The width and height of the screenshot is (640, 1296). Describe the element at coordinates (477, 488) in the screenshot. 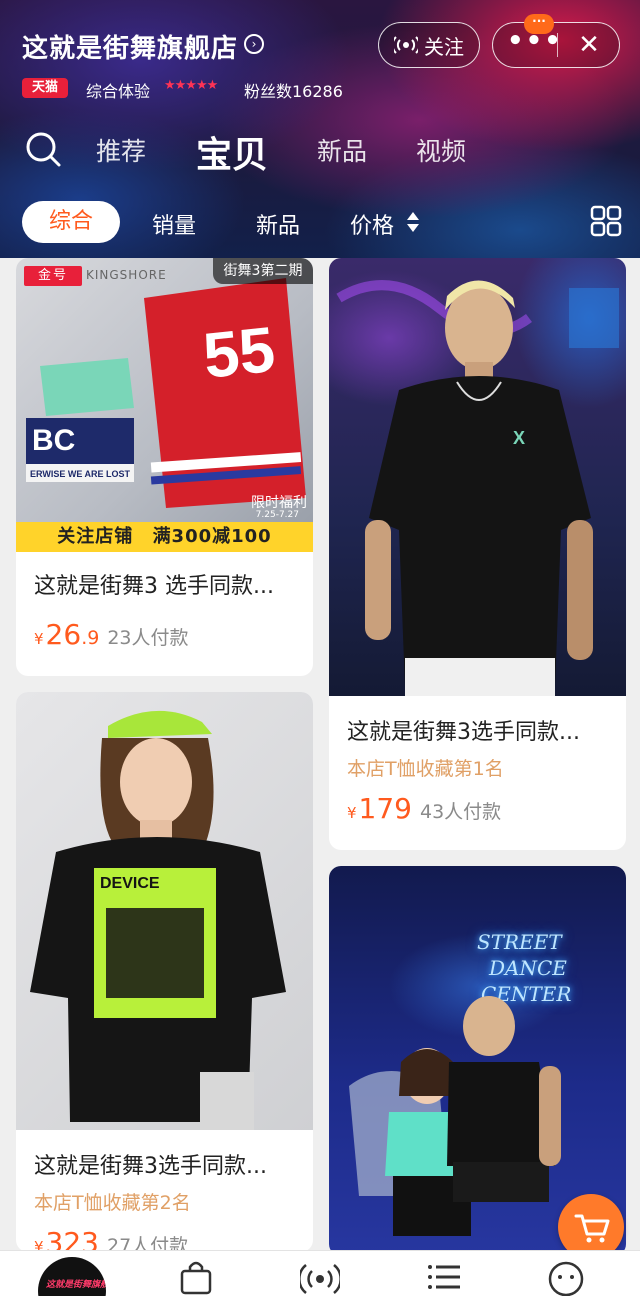

I see `model-illustration: X` at that location.